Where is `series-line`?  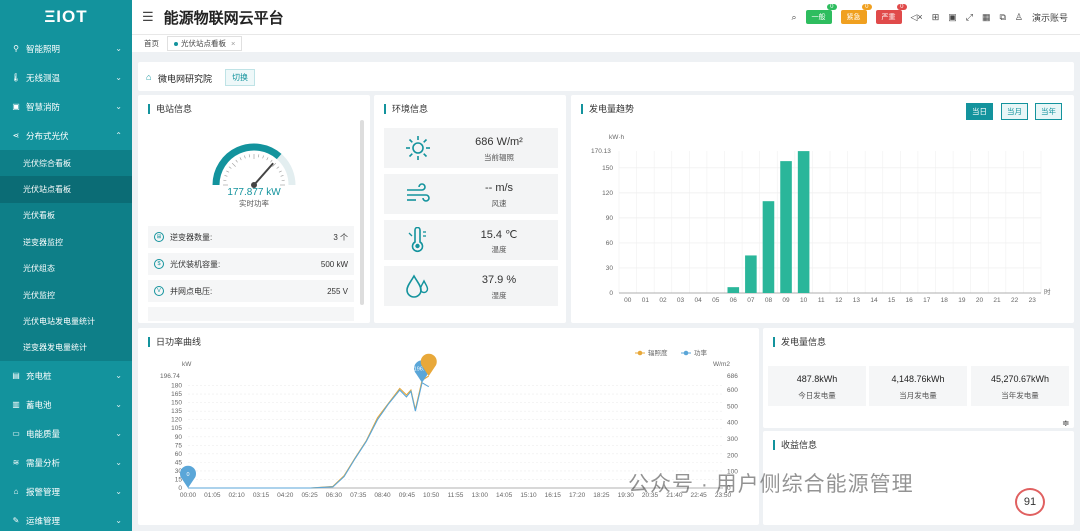
series-line is located at coordinates (309, 435).